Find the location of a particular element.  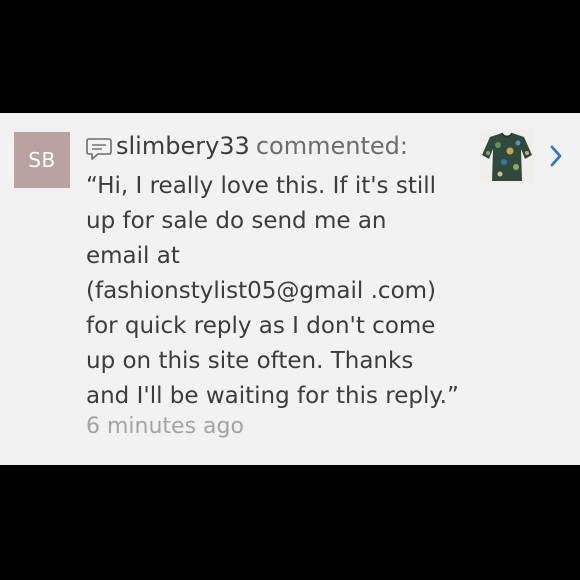

blouse-image is located at coordinates (507, 156).